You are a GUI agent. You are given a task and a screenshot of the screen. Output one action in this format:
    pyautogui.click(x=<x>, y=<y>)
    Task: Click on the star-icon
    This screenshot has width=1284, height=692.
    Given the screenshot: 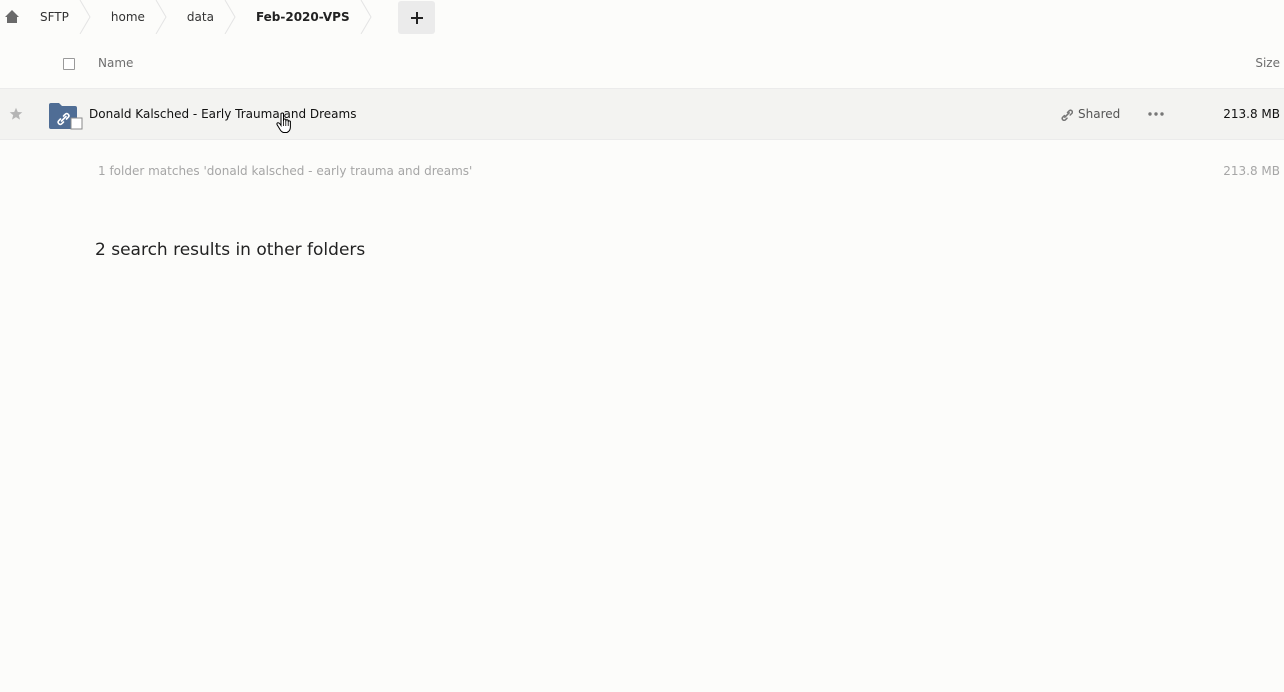 What is the action you would take?
    pyautogui.click(x=16, y=114)
    